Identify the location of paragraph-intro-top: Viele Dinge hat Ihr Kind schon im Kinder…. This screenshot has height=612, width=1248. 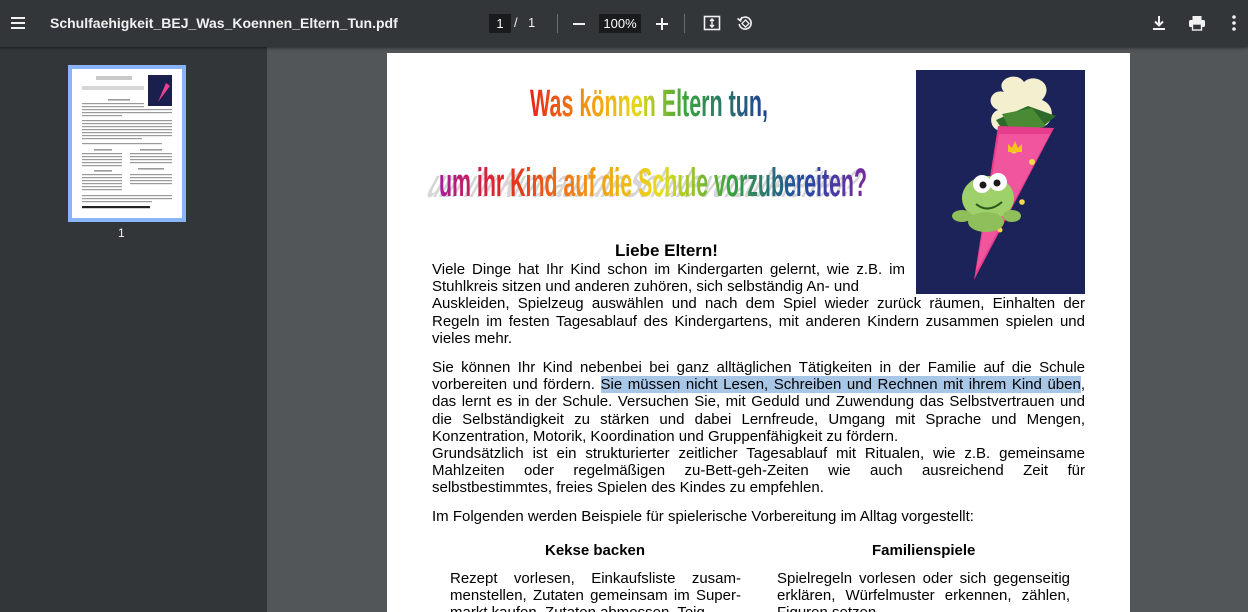
(668, 278).